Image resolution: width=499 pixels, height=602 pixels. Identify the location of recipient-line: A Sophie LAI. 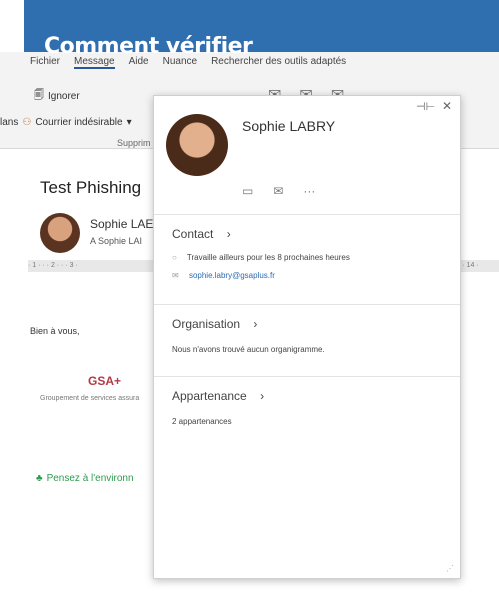
(116, 241).